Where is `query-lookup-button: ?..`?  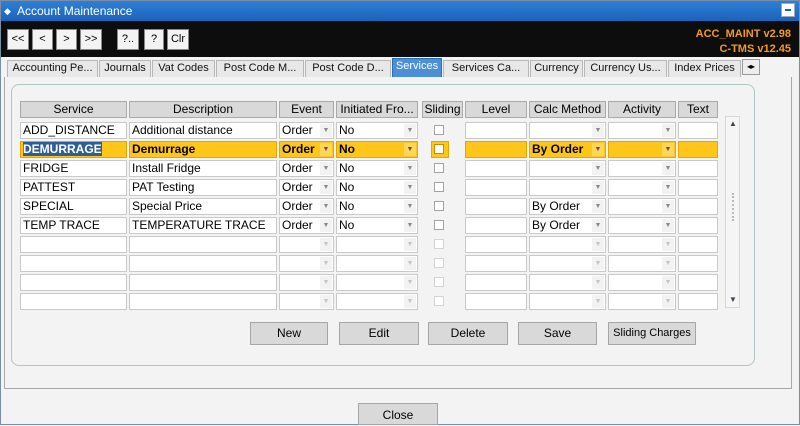
query-lookup-button: ?.. is located at coordinates (128, 39).